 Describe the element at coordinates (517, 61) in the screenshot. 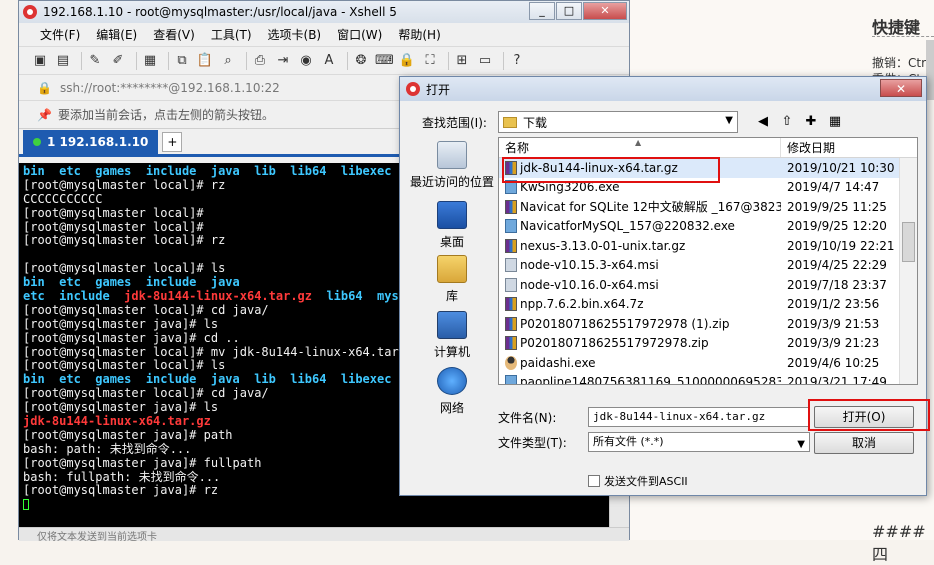

I see `help-icon: ?` at that location.